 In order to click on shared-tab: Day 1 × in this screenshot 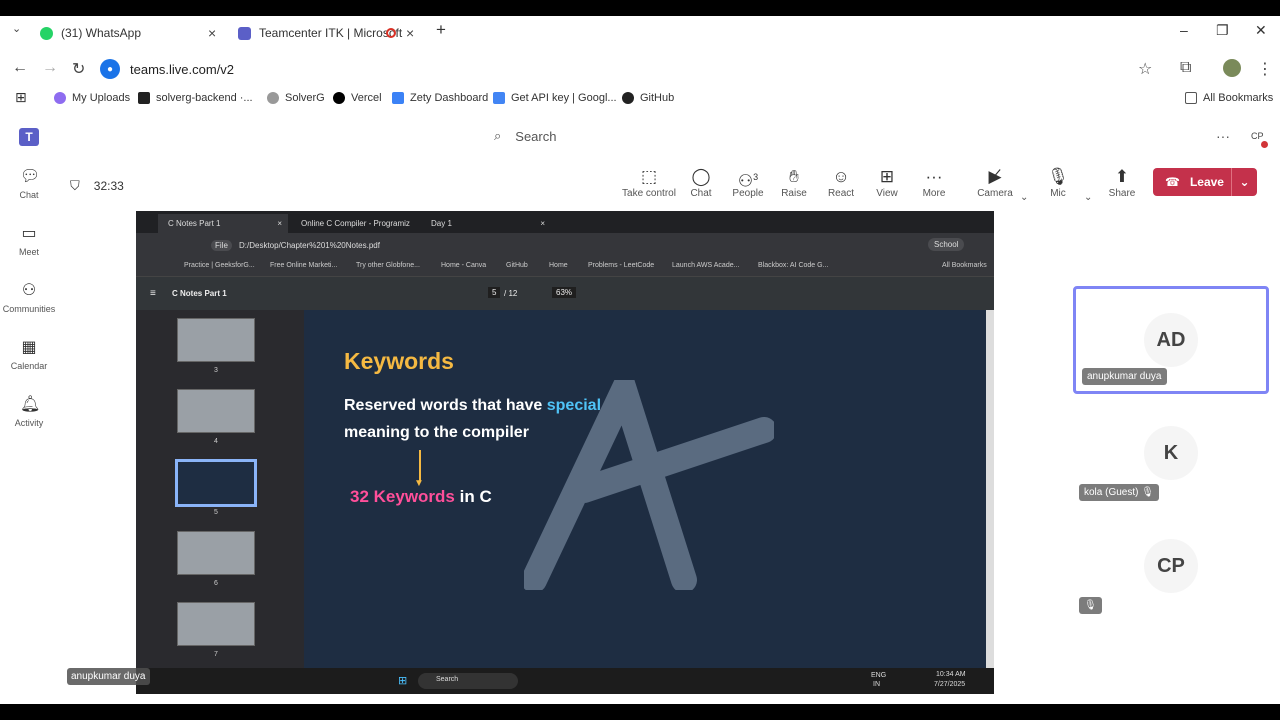, I will do `click(488, 223)`.